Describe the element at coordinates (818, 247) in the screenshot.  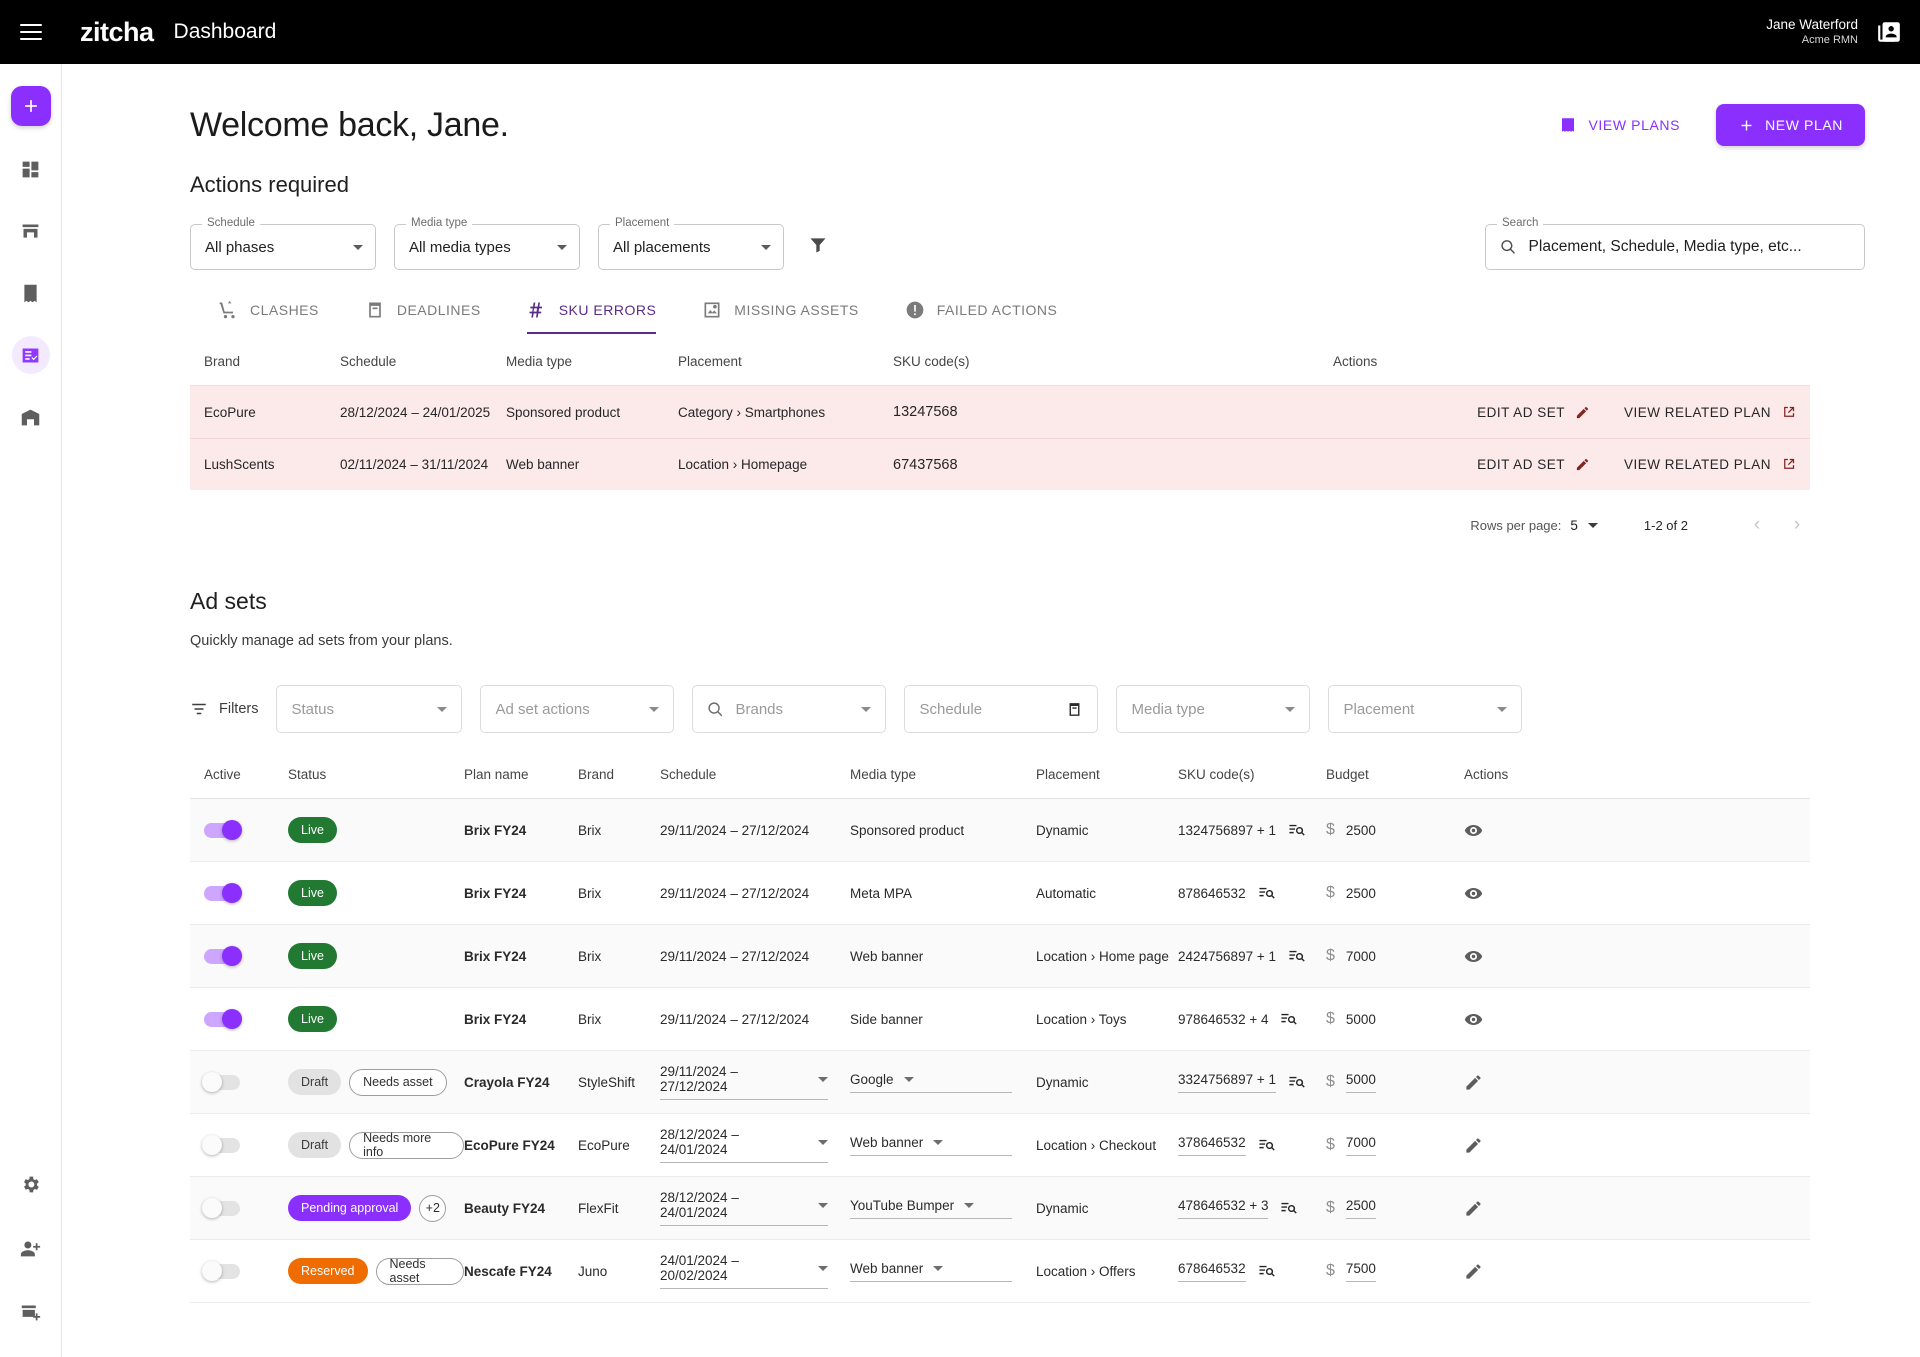
I see `filter-funnel-button` at that location.